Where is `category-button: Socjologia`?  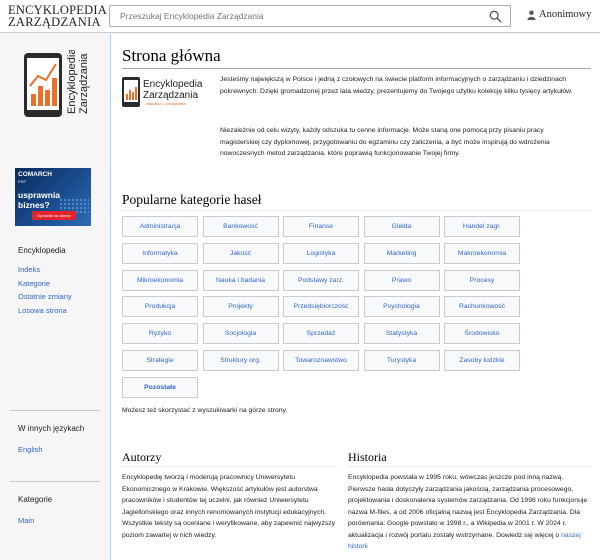
category-button: Socjologia is located at coordinates (240, 334).